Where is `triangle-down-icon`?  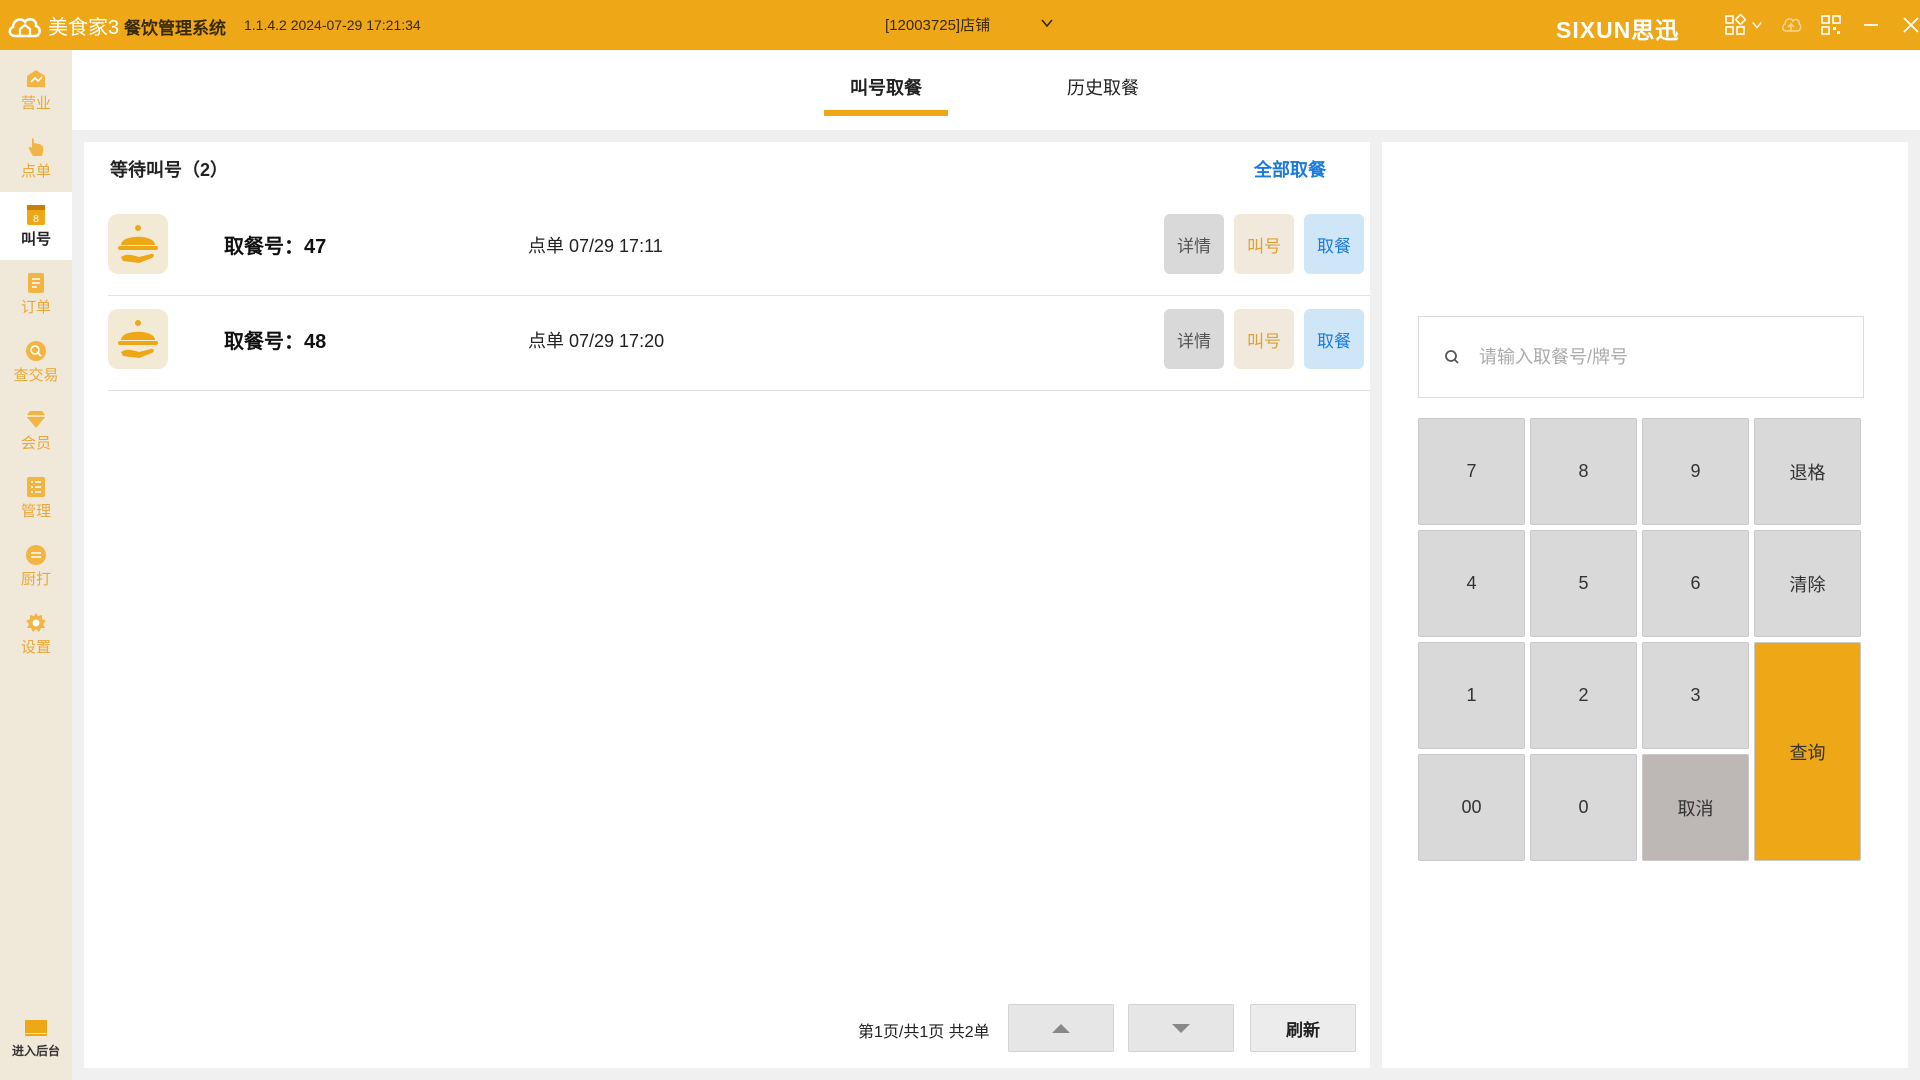
triangle-down-icon is located at coordinates (1181, 1028).